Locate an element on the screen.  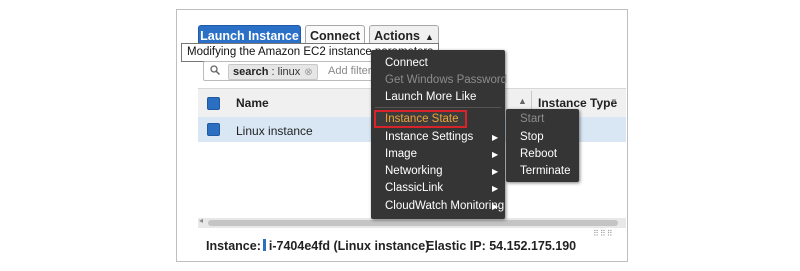
submenu-item-stop: Stop is located at coordinates (532, 137).